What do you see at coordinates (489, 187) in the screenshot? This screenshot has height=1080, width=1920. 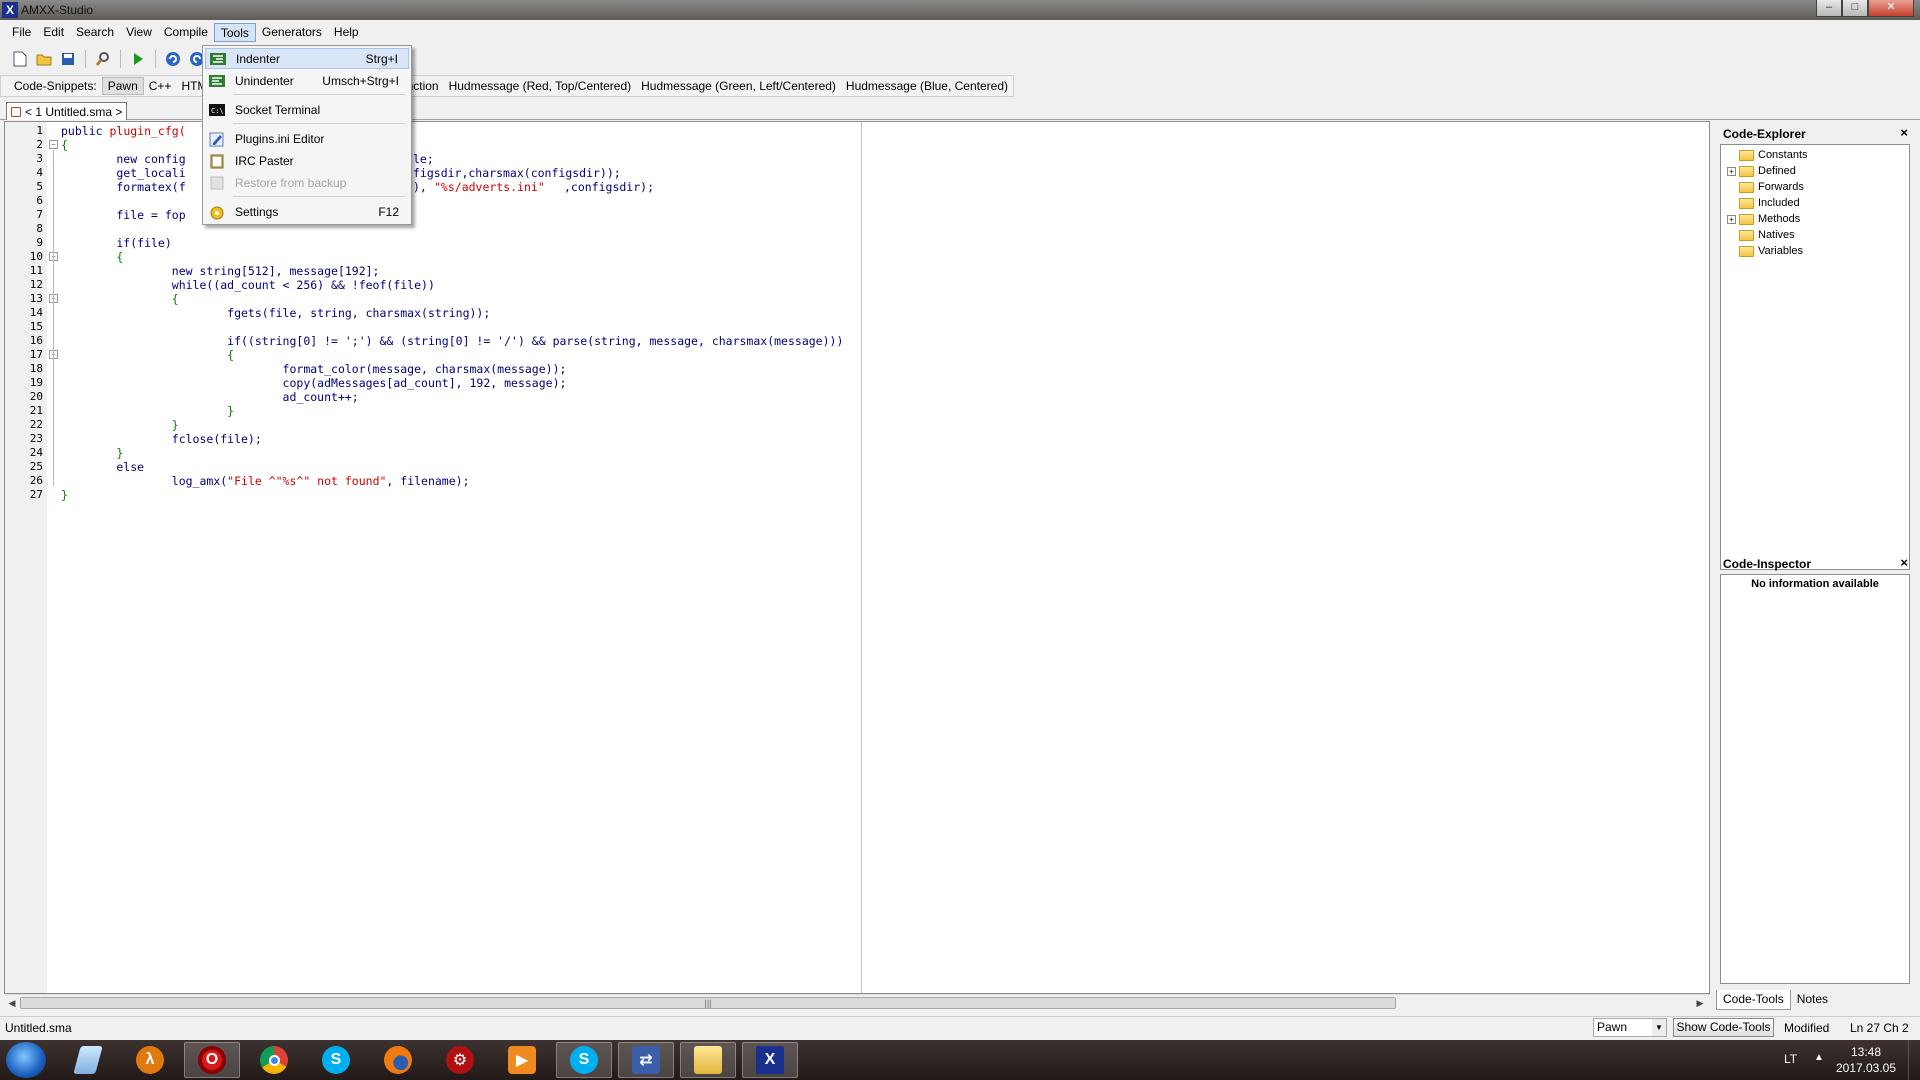 I see `code-fragment: "%s/adverts.ini"` at bounding box center [489, 187].